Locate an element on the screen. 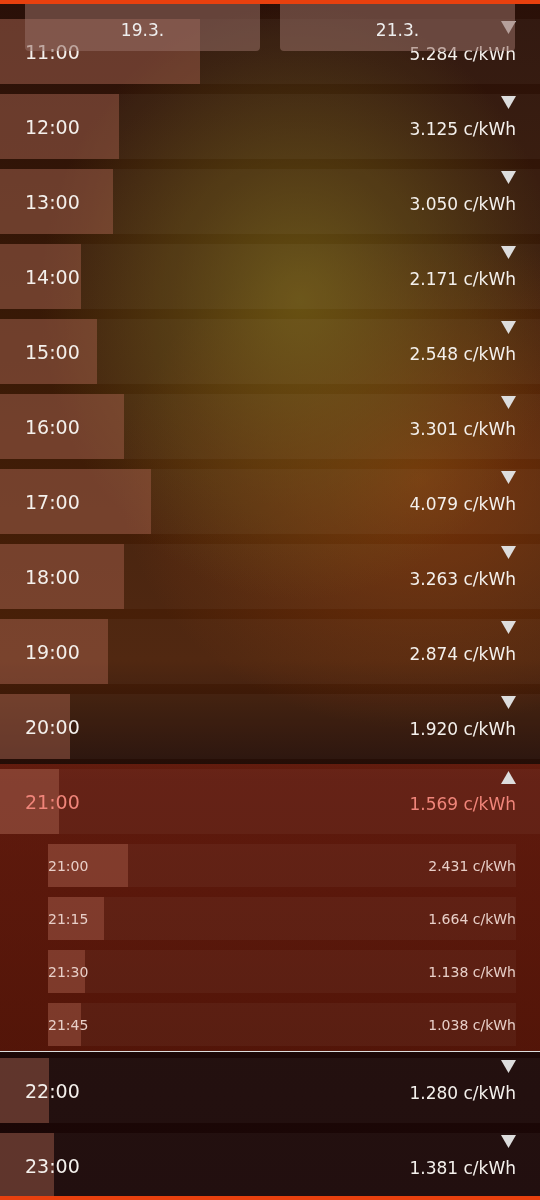 The width and height of the screenshot is (540, 1200). price-label: 2.171 c/kWh is located at coordinates (462, 279).